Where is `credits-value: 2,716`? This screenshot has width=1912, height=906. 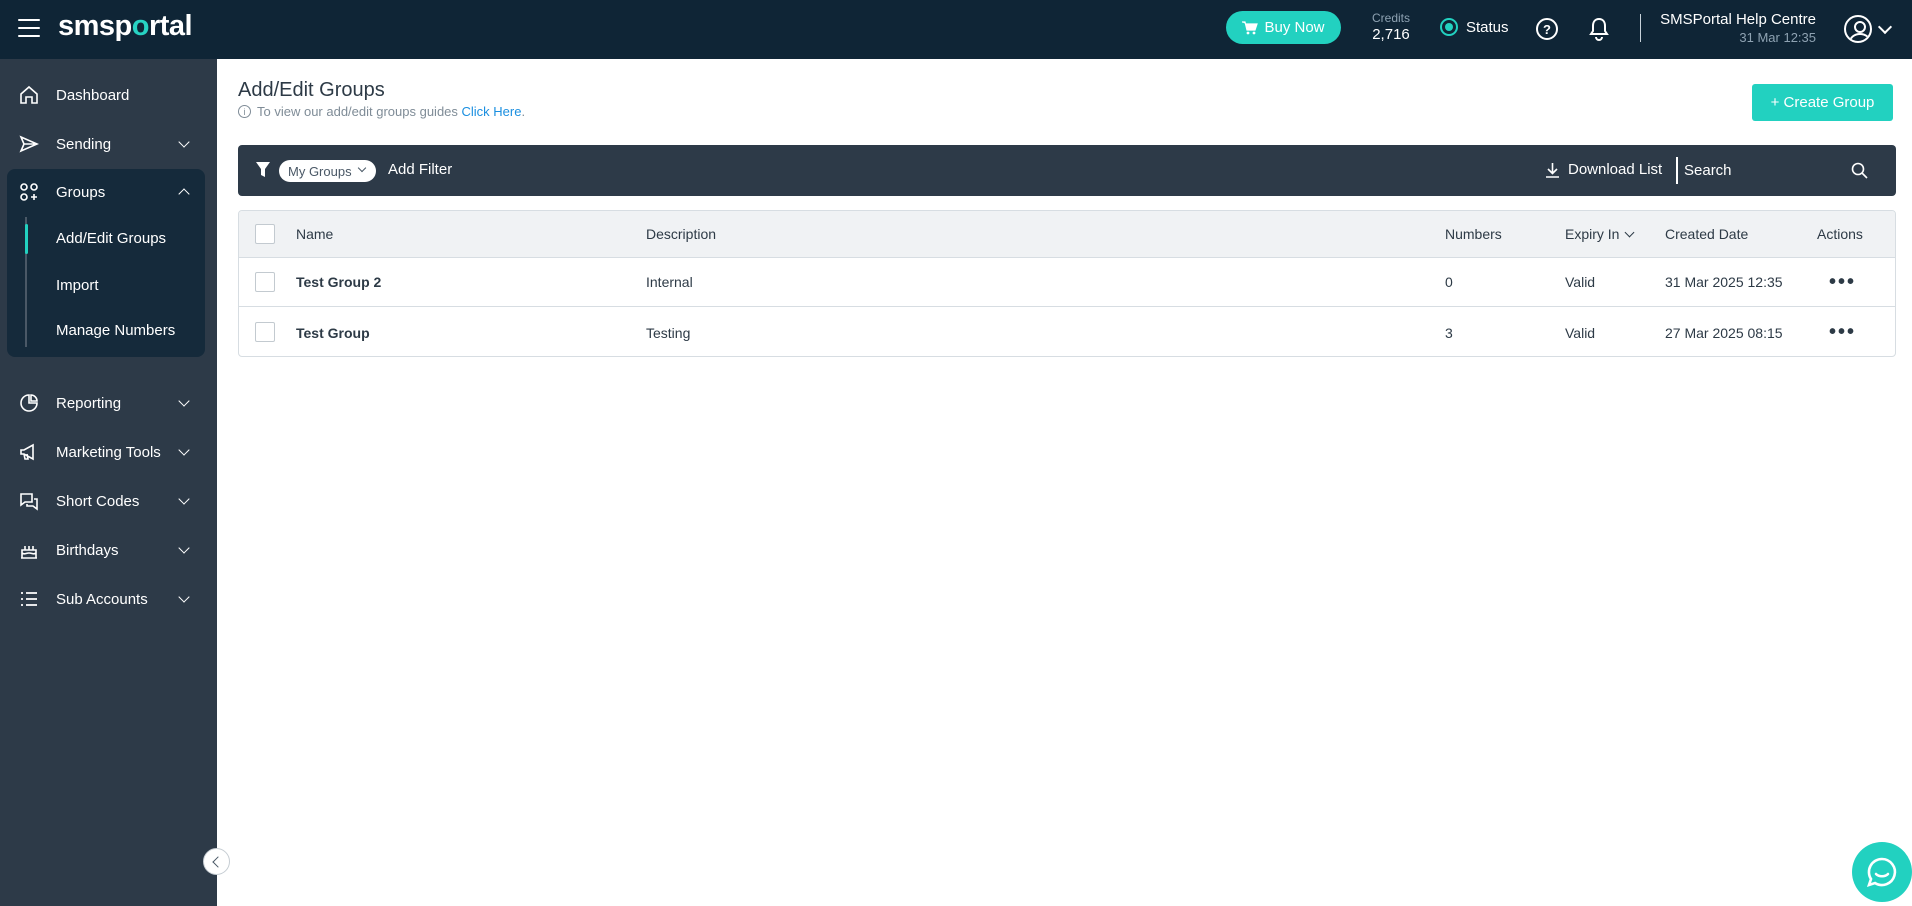 credits-value: 2,716 is located at coordinates (1391, 34).